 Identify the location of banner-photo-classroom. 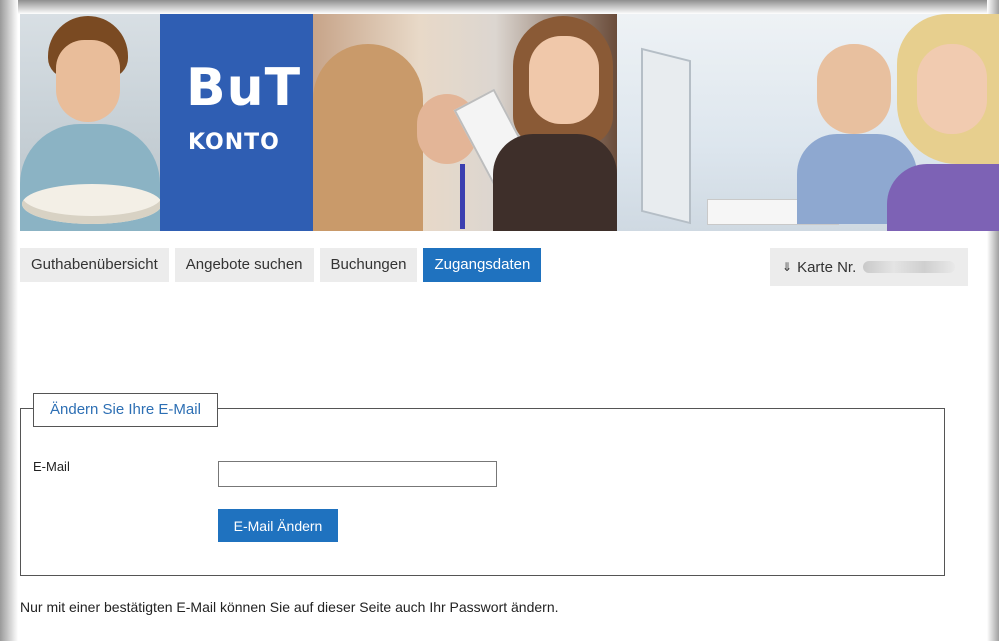
(465, 122).